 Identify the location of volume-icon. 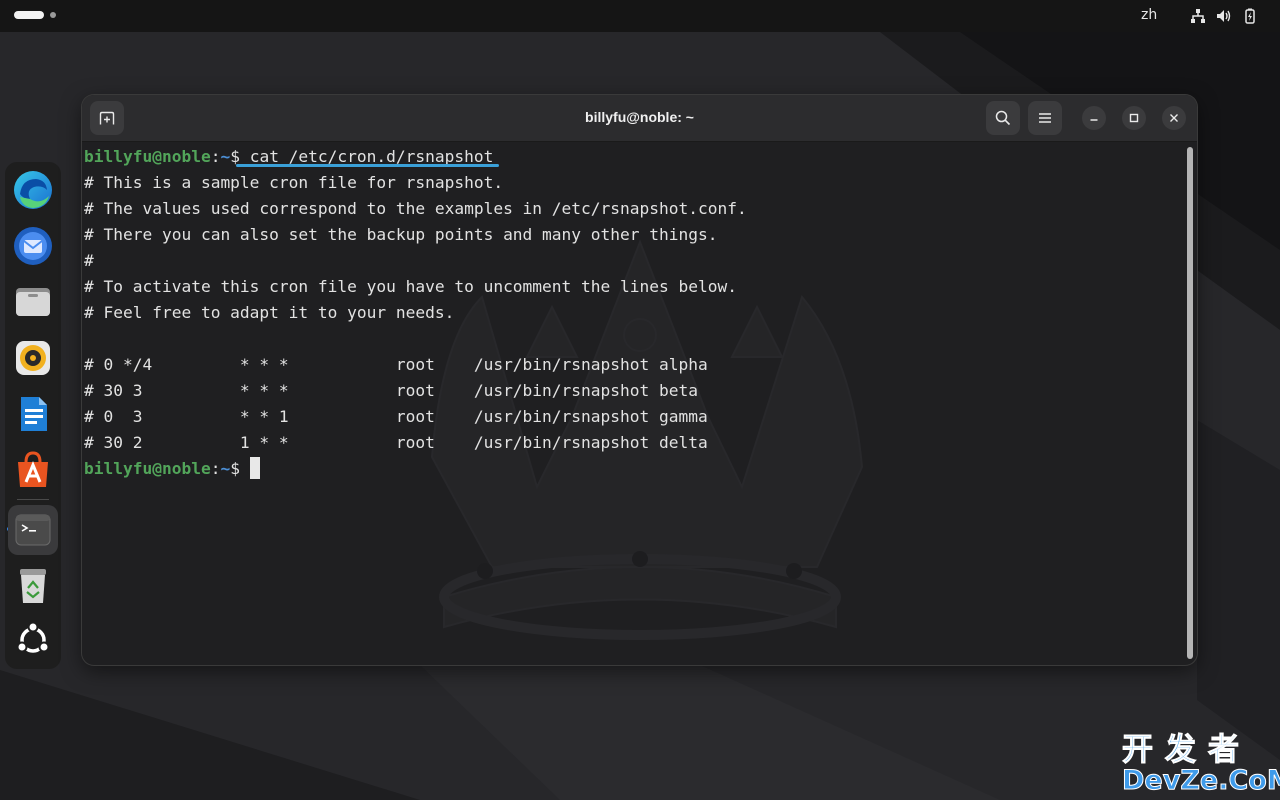
(1224, 16).